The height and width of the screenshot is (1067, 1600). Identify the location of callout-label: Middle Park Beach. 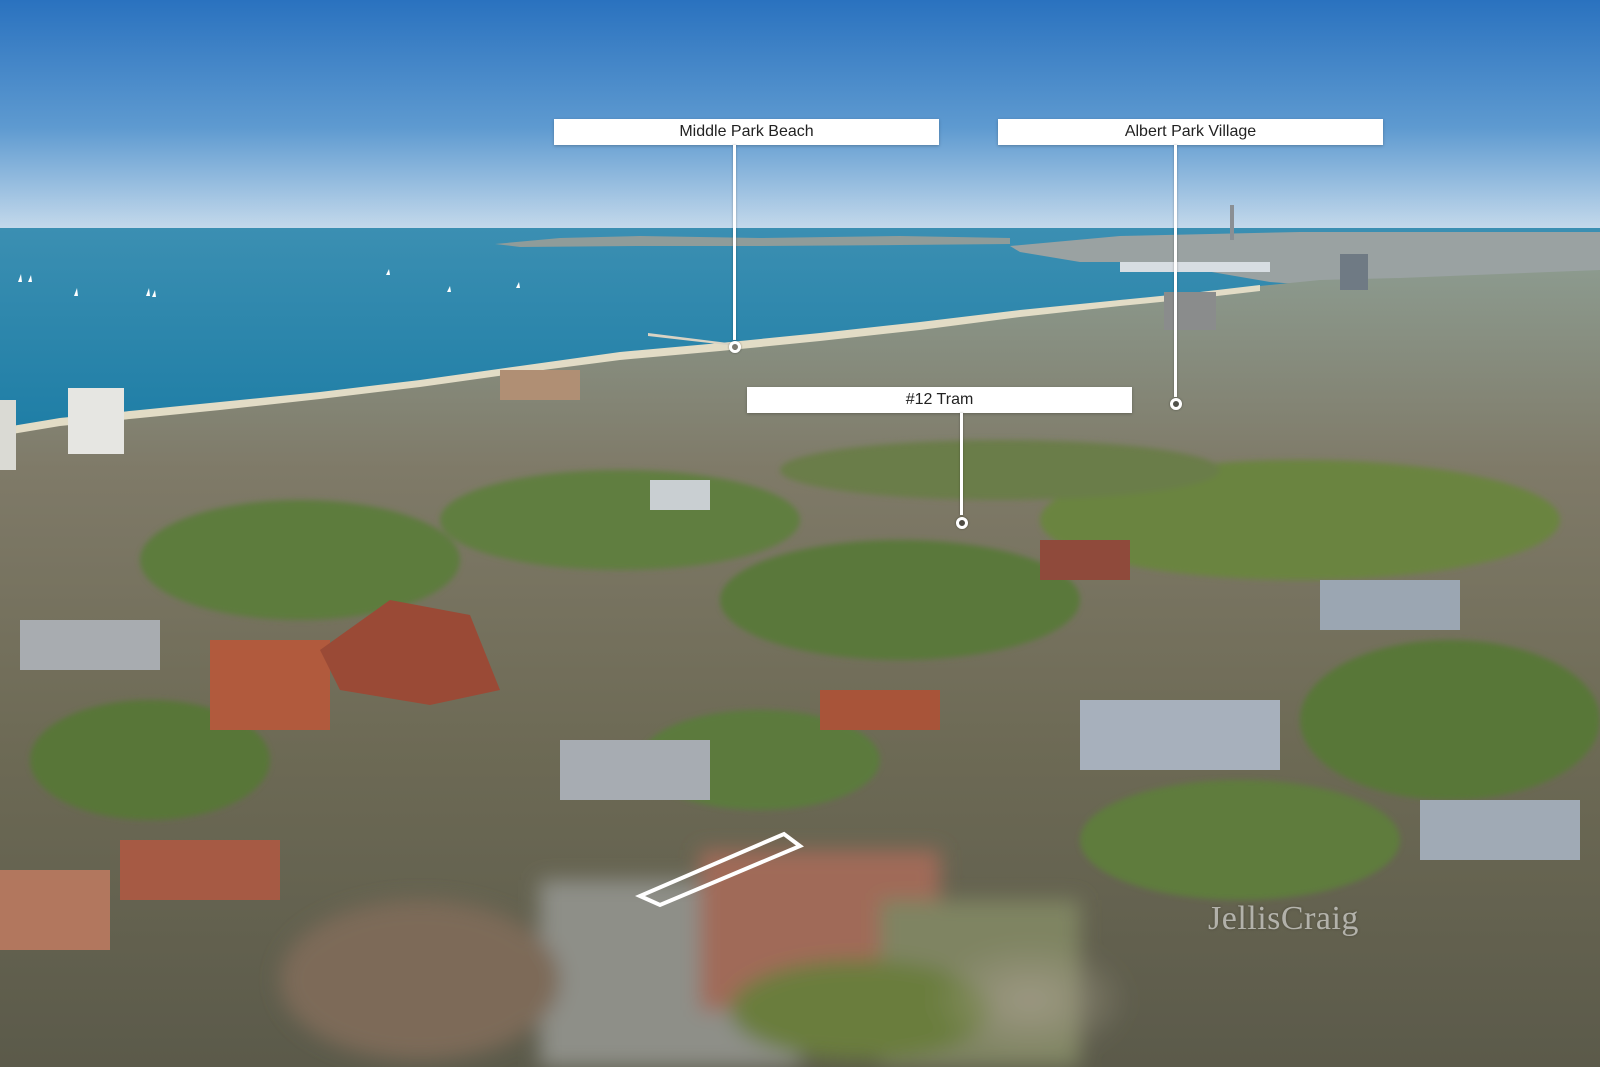
(746, 131).